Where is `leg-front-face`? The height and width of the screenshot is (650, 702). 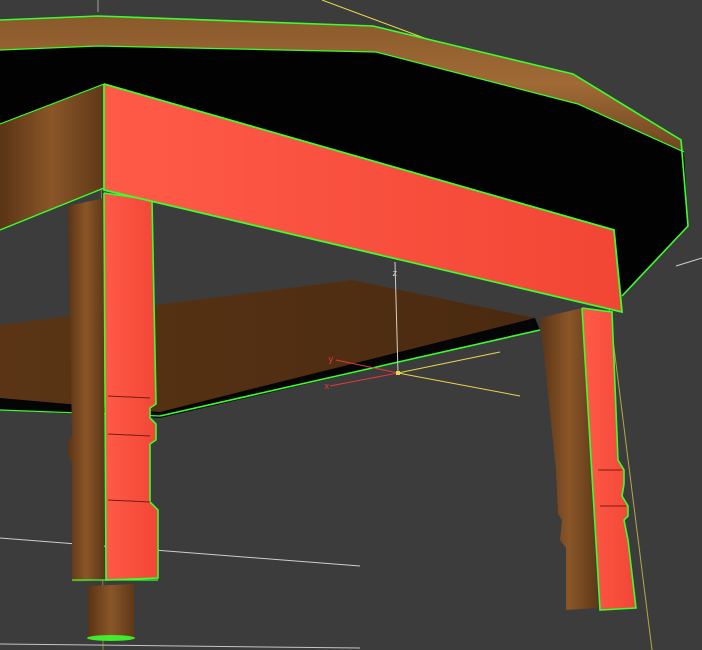
leg-front-face is located at coordinates (131, 386).